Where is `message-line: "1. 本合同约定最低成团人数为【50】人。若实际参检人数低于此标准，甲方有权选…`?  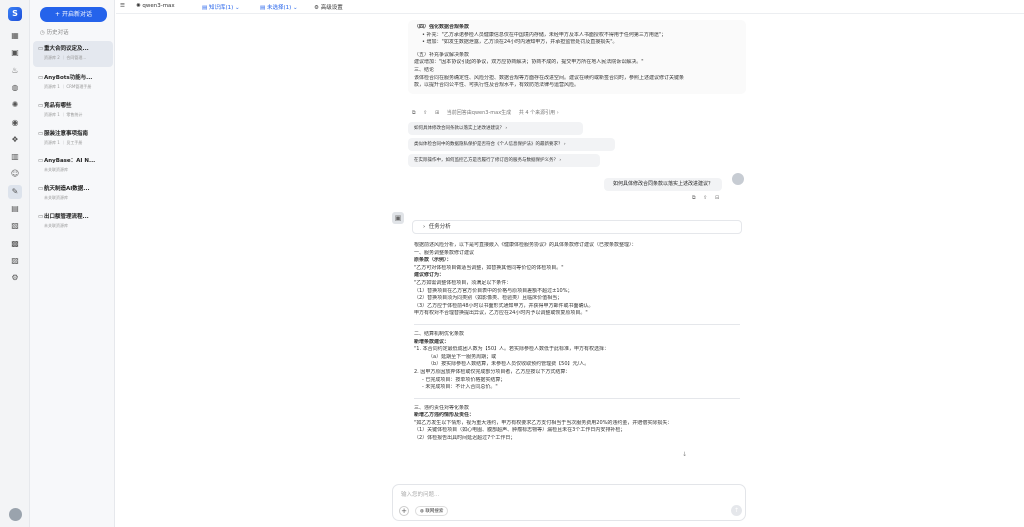
message-line: "1. 本合同约定最低成团人数为【50】人。若实际参检人数低于此标准，甲方有权选… is located at coordinates (512, 349).